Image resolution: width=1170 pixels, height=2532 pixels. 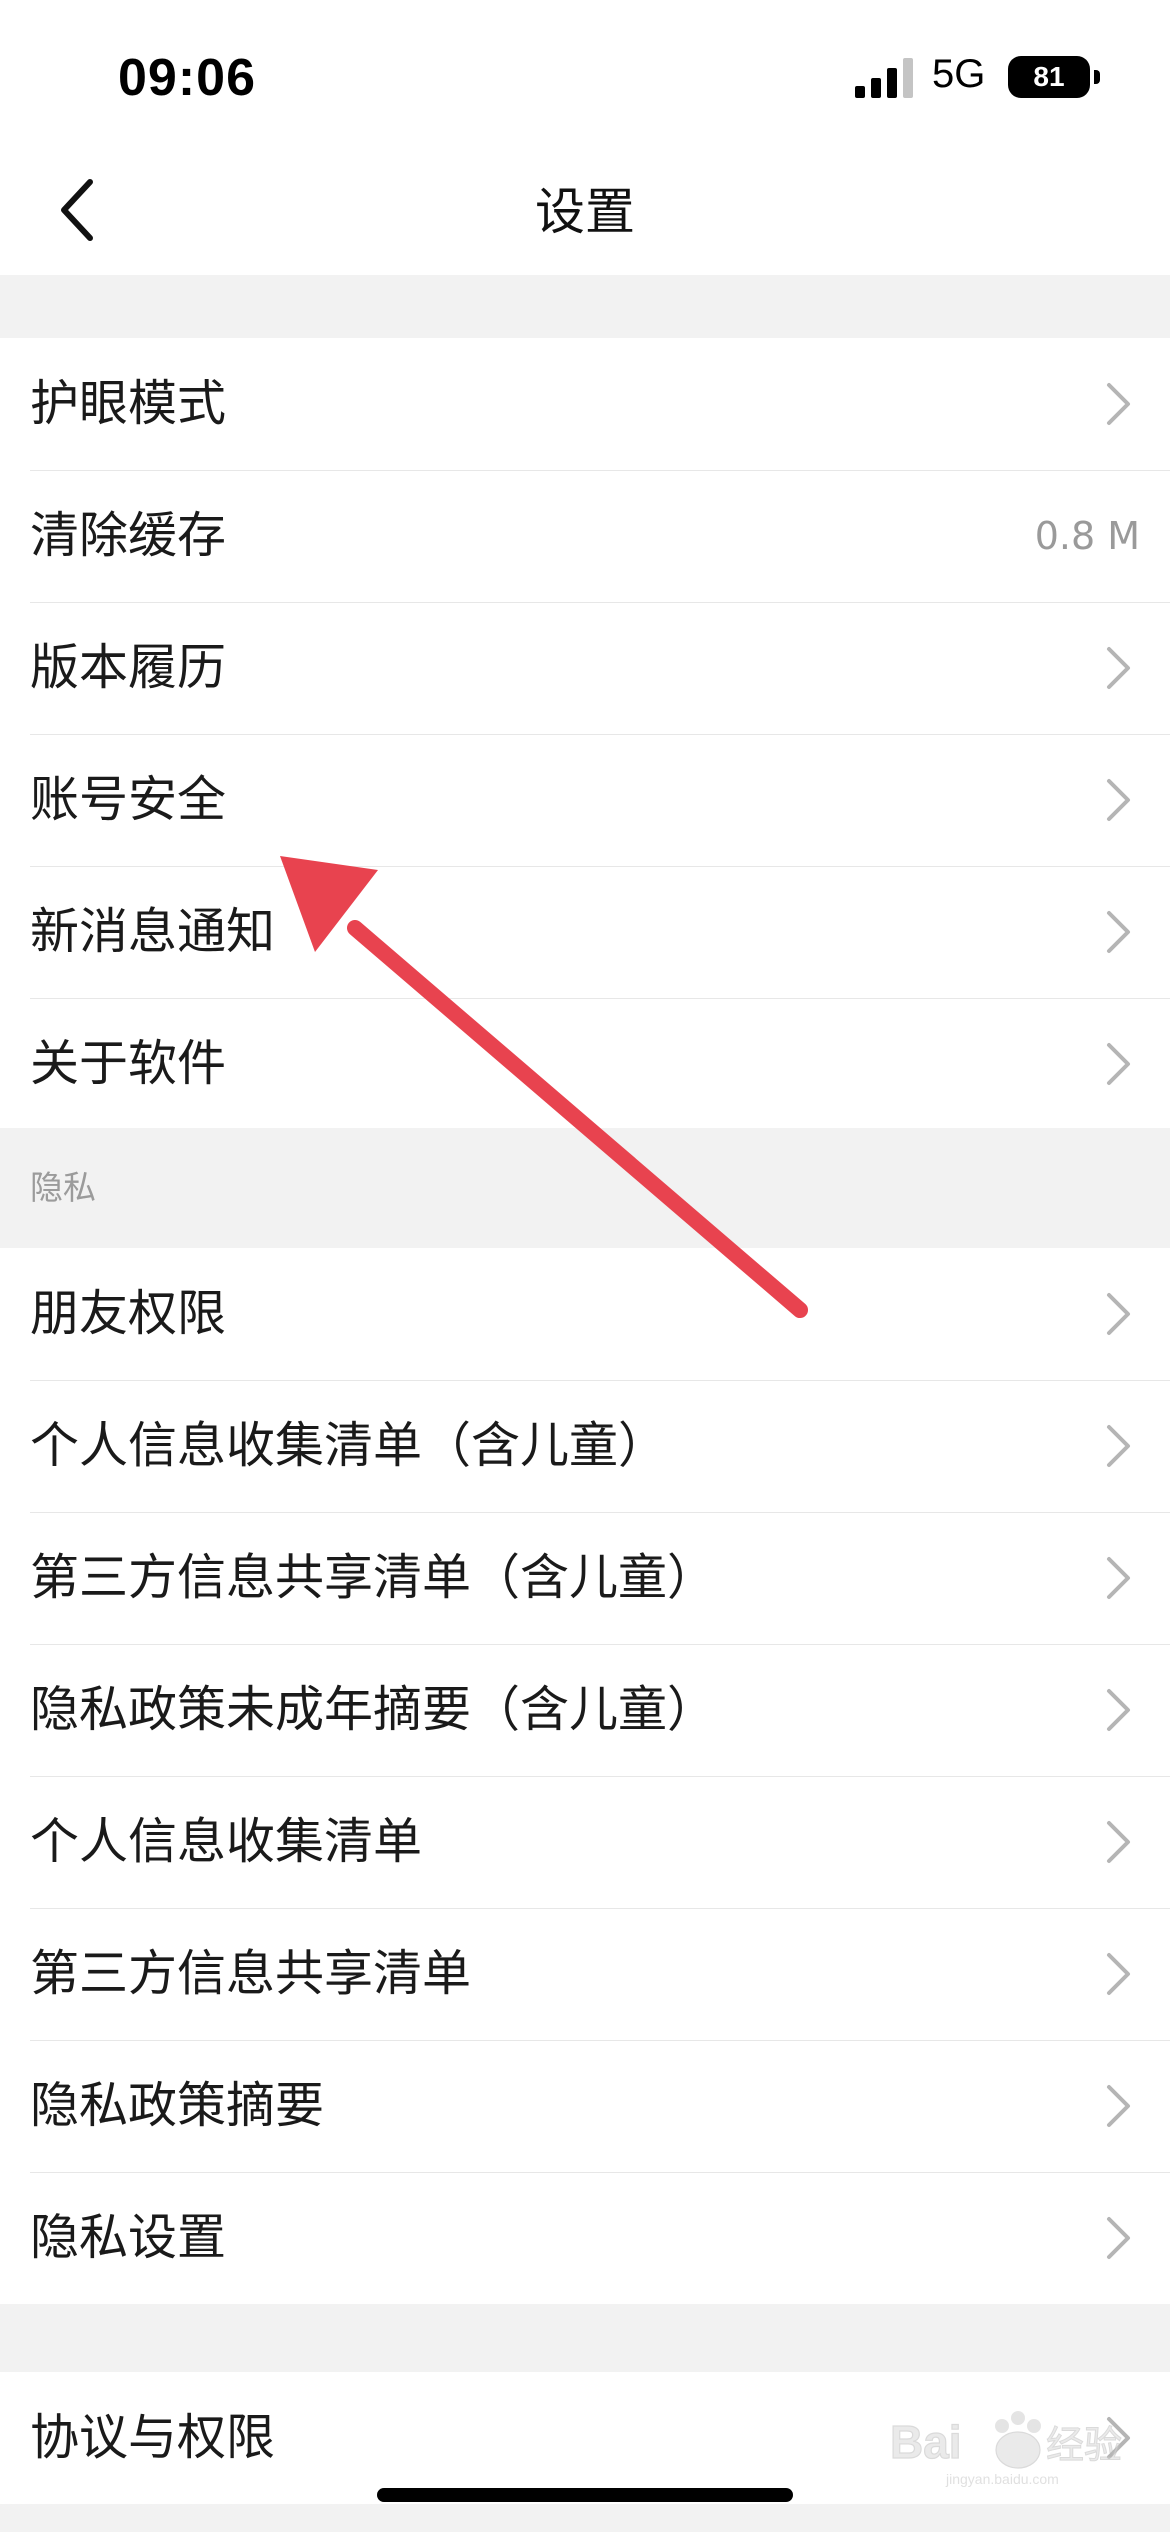 I want to click on settings-item-minor-privacy-summary: 隐私政策未成年摘要（含儿童）, so click(x=585, y=1710).